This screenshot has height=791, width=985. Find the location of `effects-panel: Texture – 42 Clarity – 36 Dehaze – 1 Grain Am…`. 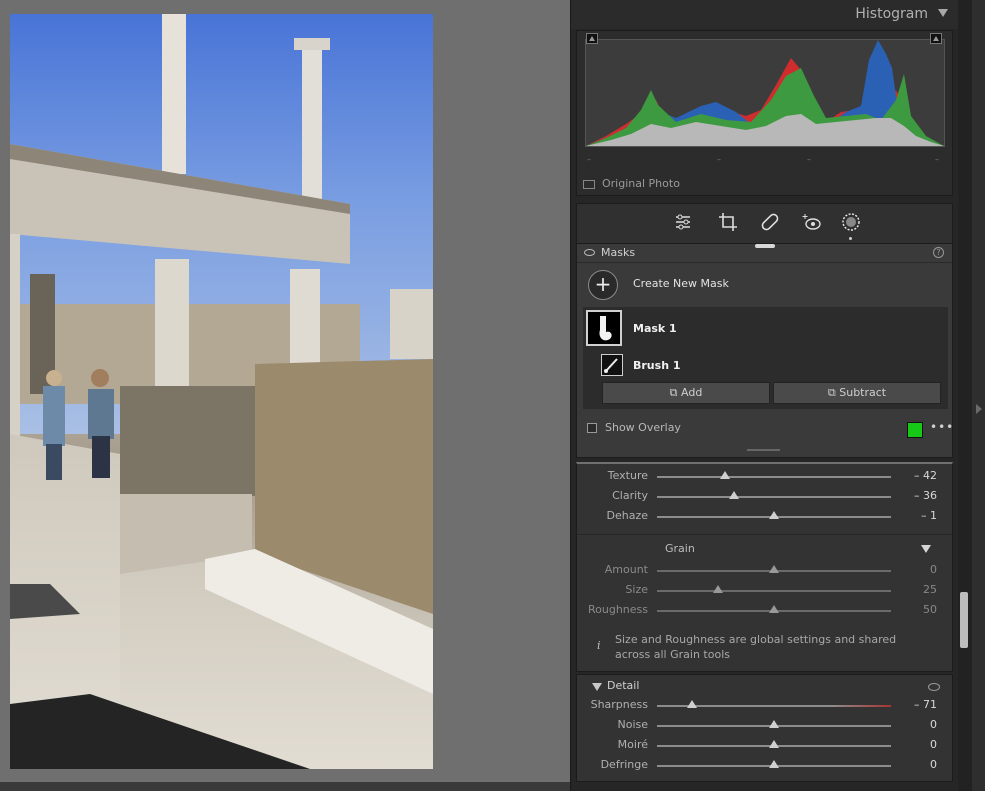

effects-panel: Texture – 42 Clarity – 36 Dehaze – 1 Grain Am… is located at coordinates (764, 567).